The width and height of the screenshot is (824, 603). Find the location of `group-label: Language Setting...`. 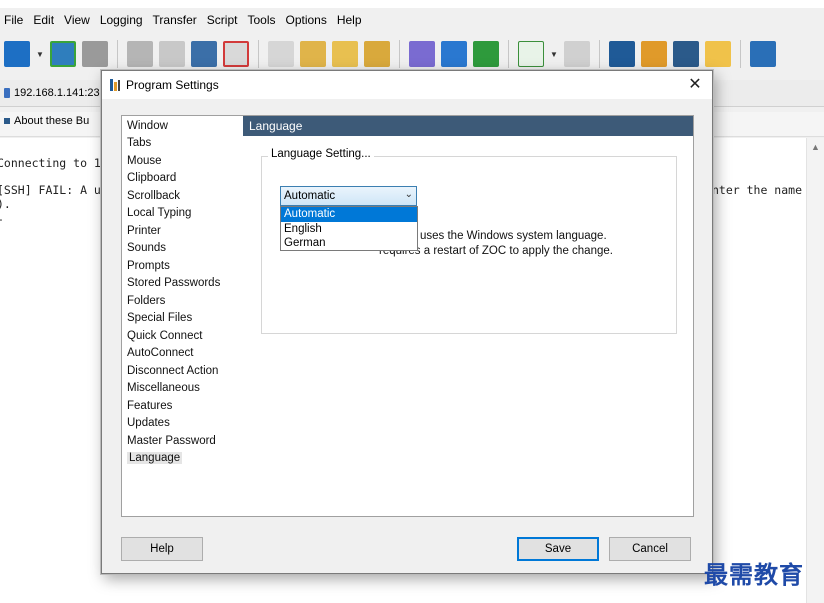

group-label: Language Setting... is located at coordinates (321, 154).